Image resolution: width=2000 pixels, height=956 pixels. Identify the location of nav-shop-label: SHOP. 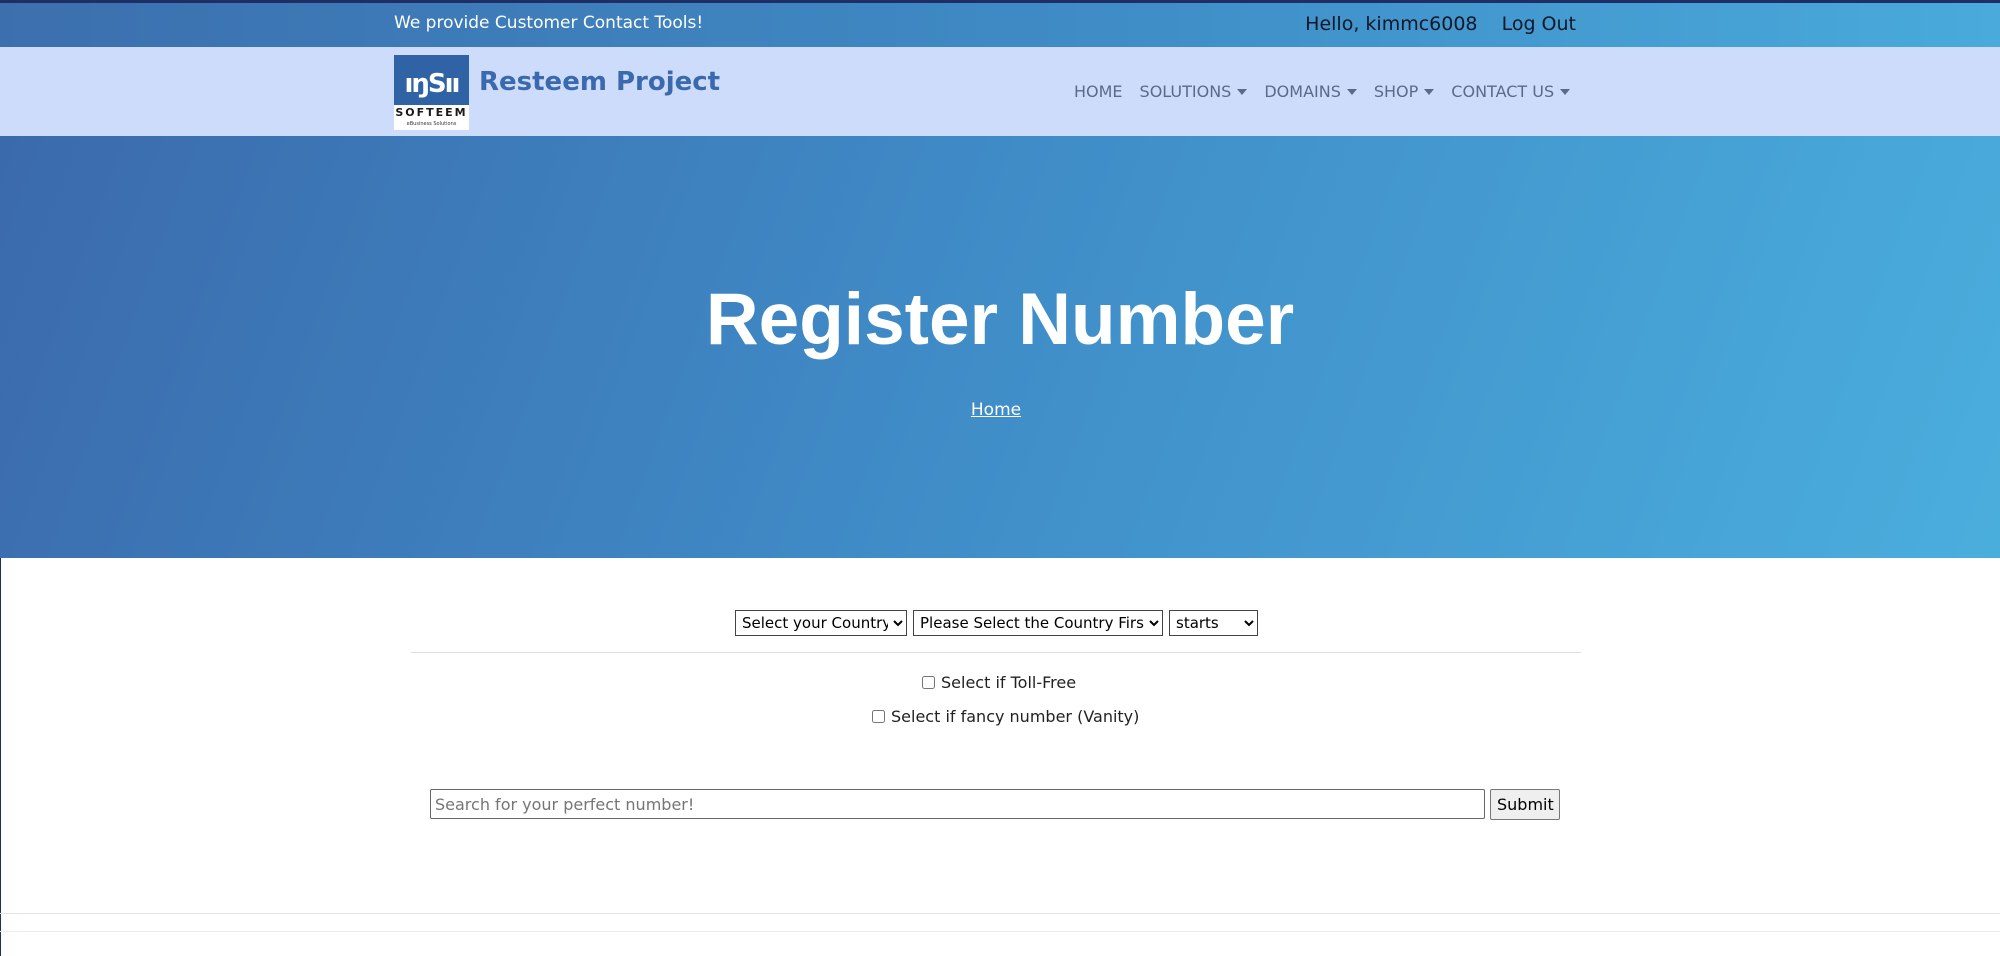
(1396, 91).